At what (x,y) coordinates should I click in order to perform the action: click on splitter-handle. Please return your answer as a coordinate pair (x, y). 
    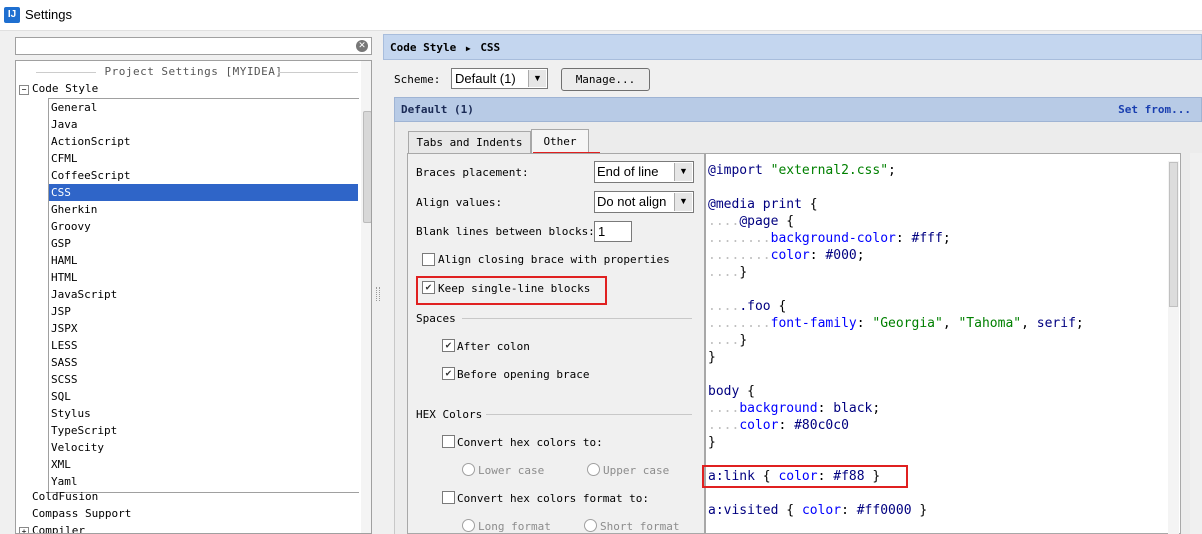
    Looking at the image, I should click on (378, 294).